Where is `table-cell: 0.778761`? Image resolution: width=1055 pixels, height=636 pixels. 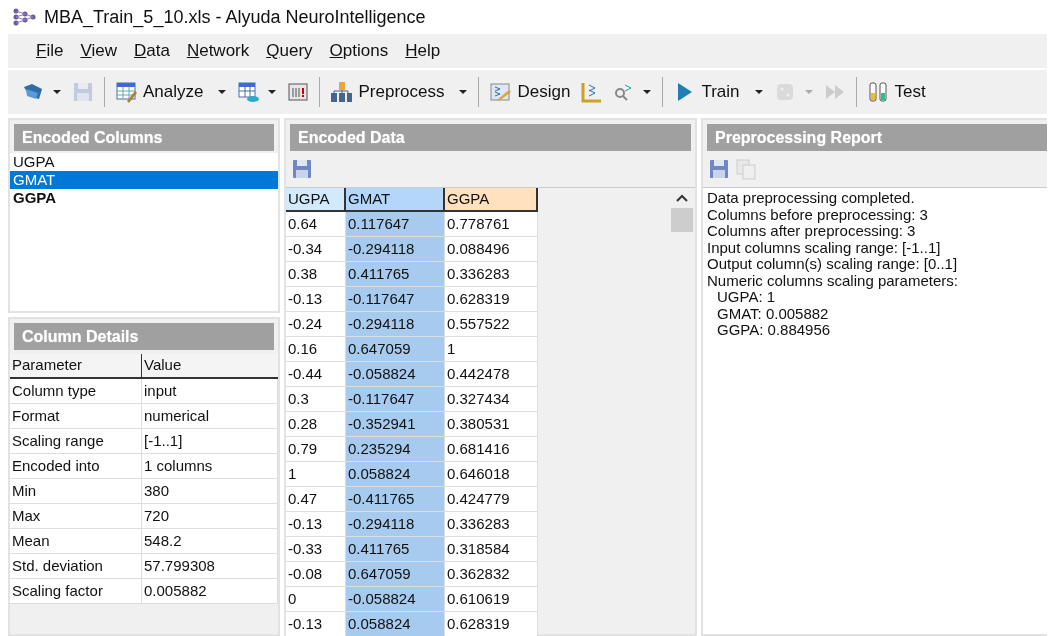 table-cell: 0.778761 is located at coordinates (491, 224).